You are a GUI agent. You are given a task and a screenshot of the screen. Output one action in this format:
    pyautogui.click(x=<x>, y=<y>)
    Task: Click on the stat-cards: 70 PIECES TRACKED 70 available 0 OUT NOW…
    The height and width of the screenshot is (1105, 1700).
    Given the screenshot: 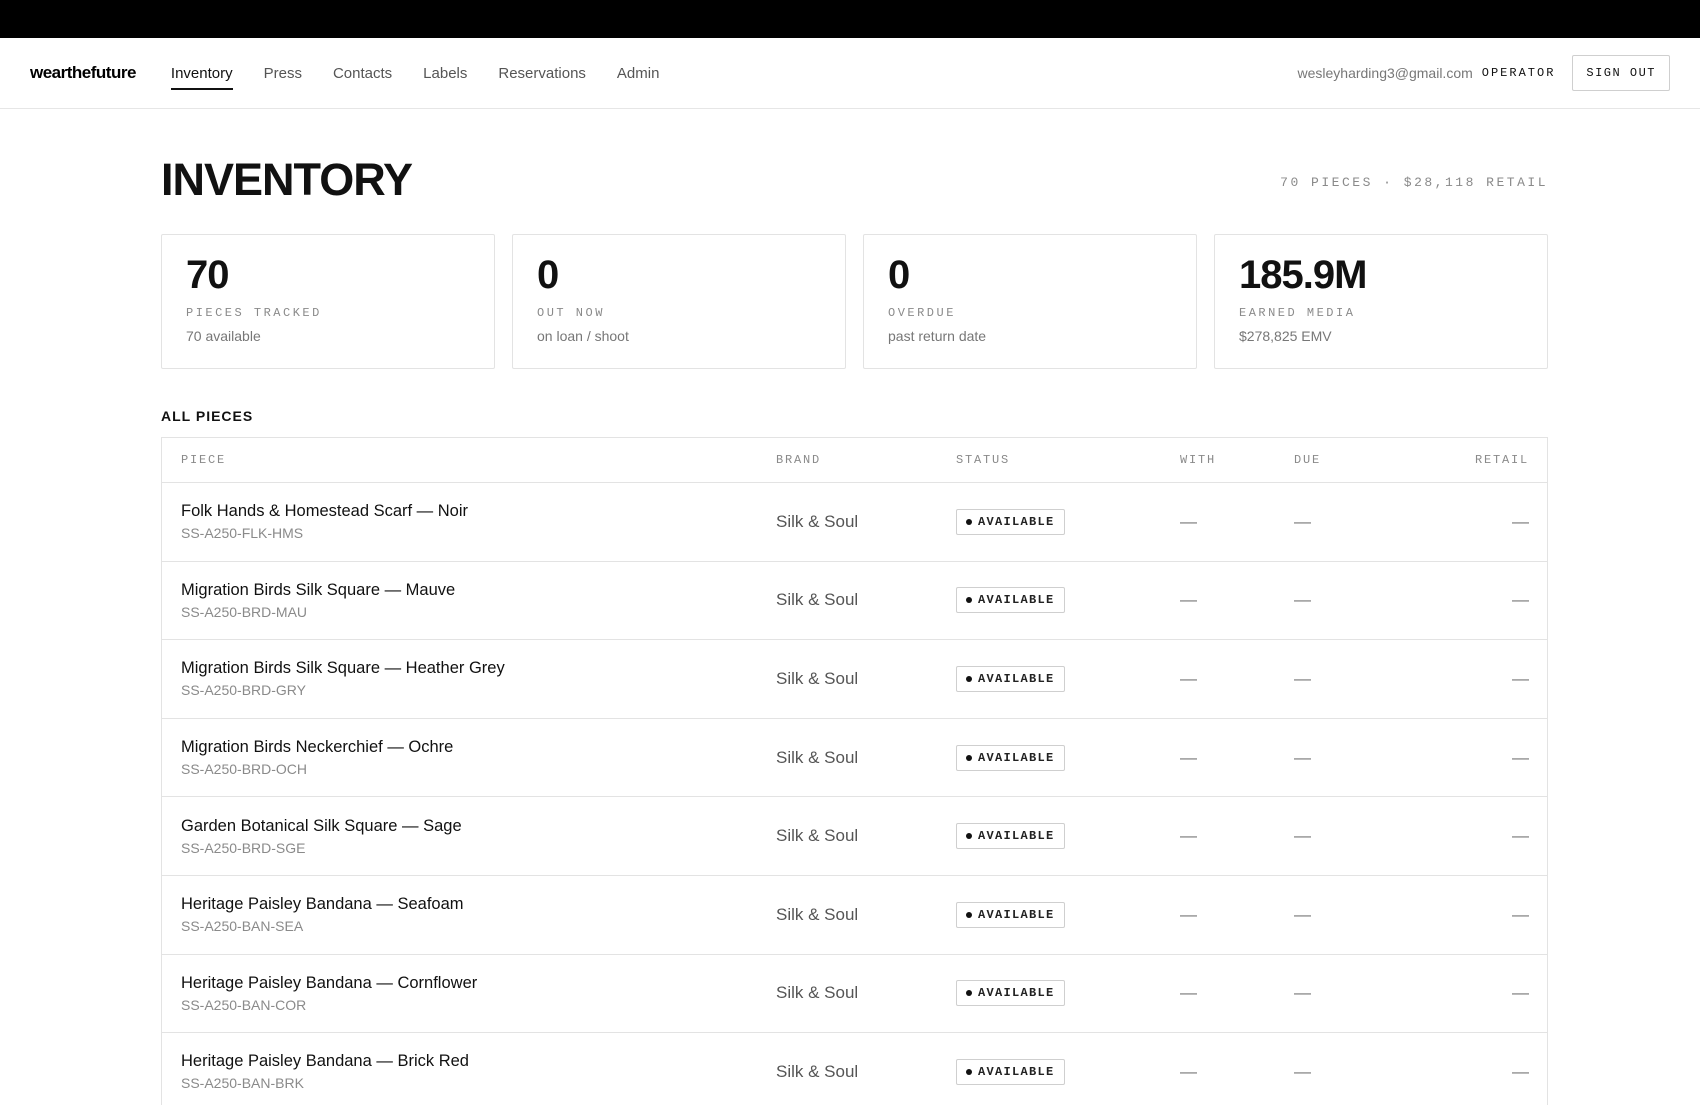 What is the action you would take?
    pyautogui.click(x=854, y=301)
    